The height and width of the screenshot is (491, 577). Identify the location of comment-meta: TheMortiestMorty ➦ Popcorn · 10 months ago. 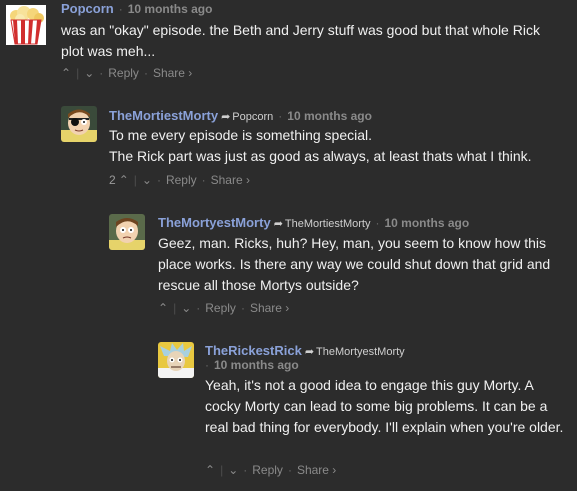
(240, 116).